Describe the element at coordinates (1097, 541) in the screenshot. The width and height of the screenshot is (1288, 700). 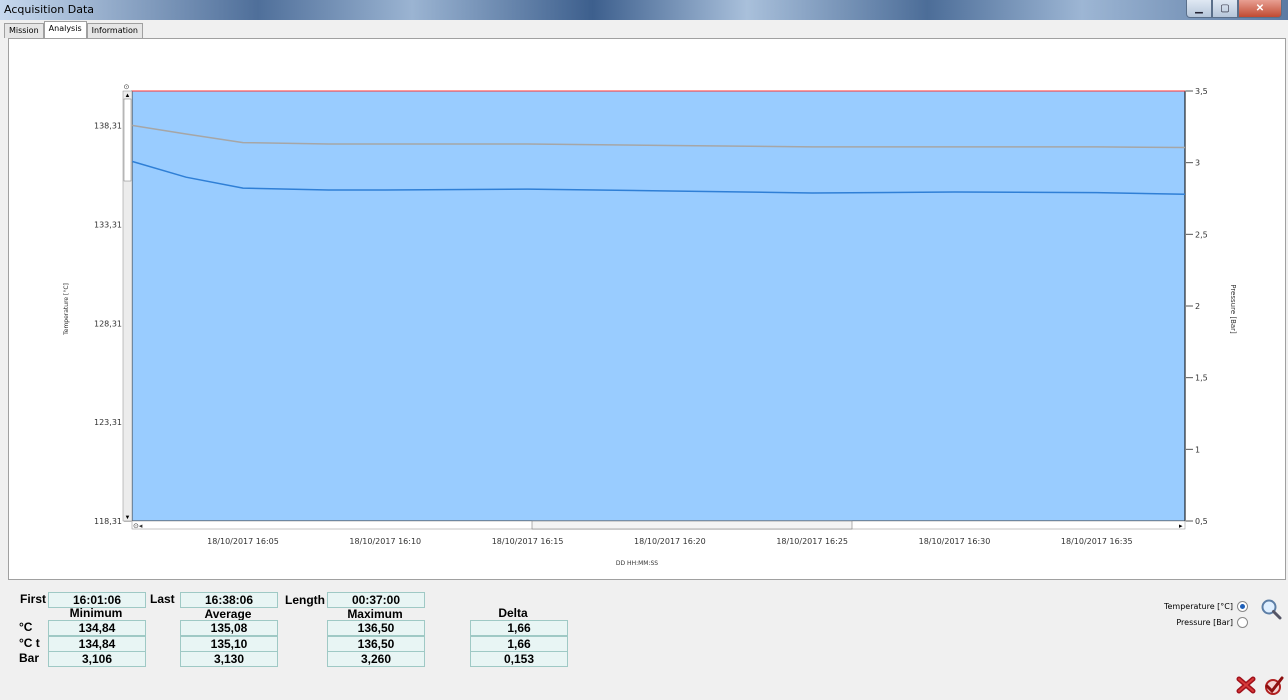
I see `x-tick-label: 18/10/2017 16:35` at that location.